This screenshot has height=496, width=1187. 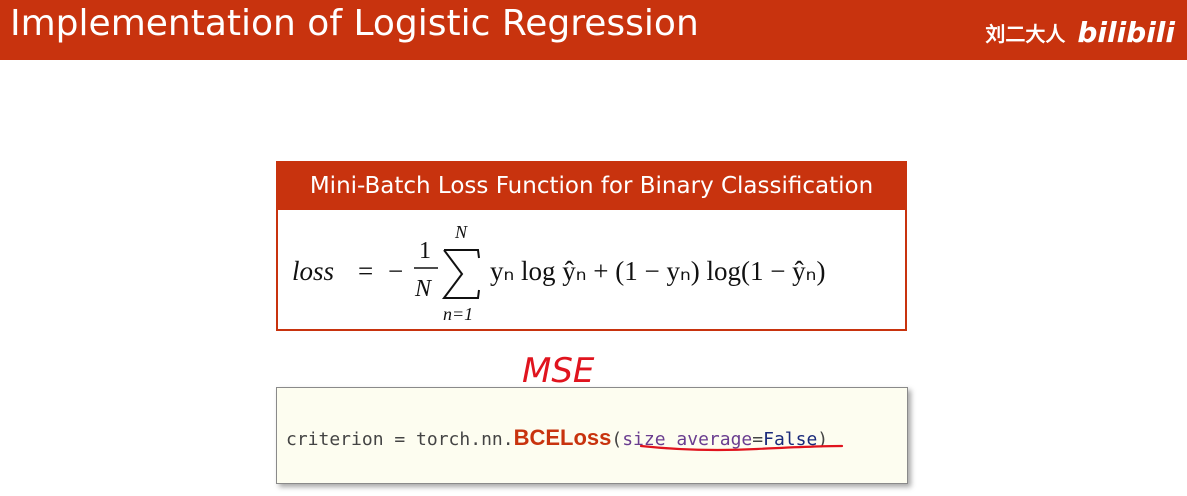 What do you see at coordinates (423, 289) in the screenshot?
I see `formula-frac-den: N` at bounding box center [423, 289].